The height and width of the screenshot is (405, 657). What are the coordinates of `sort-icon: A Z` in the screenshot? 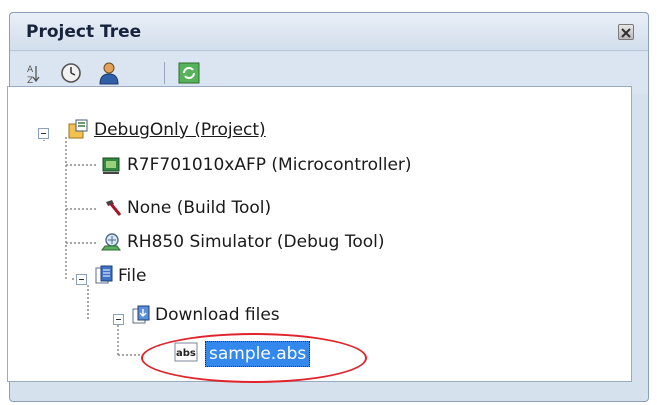 It's located at (33, 73).